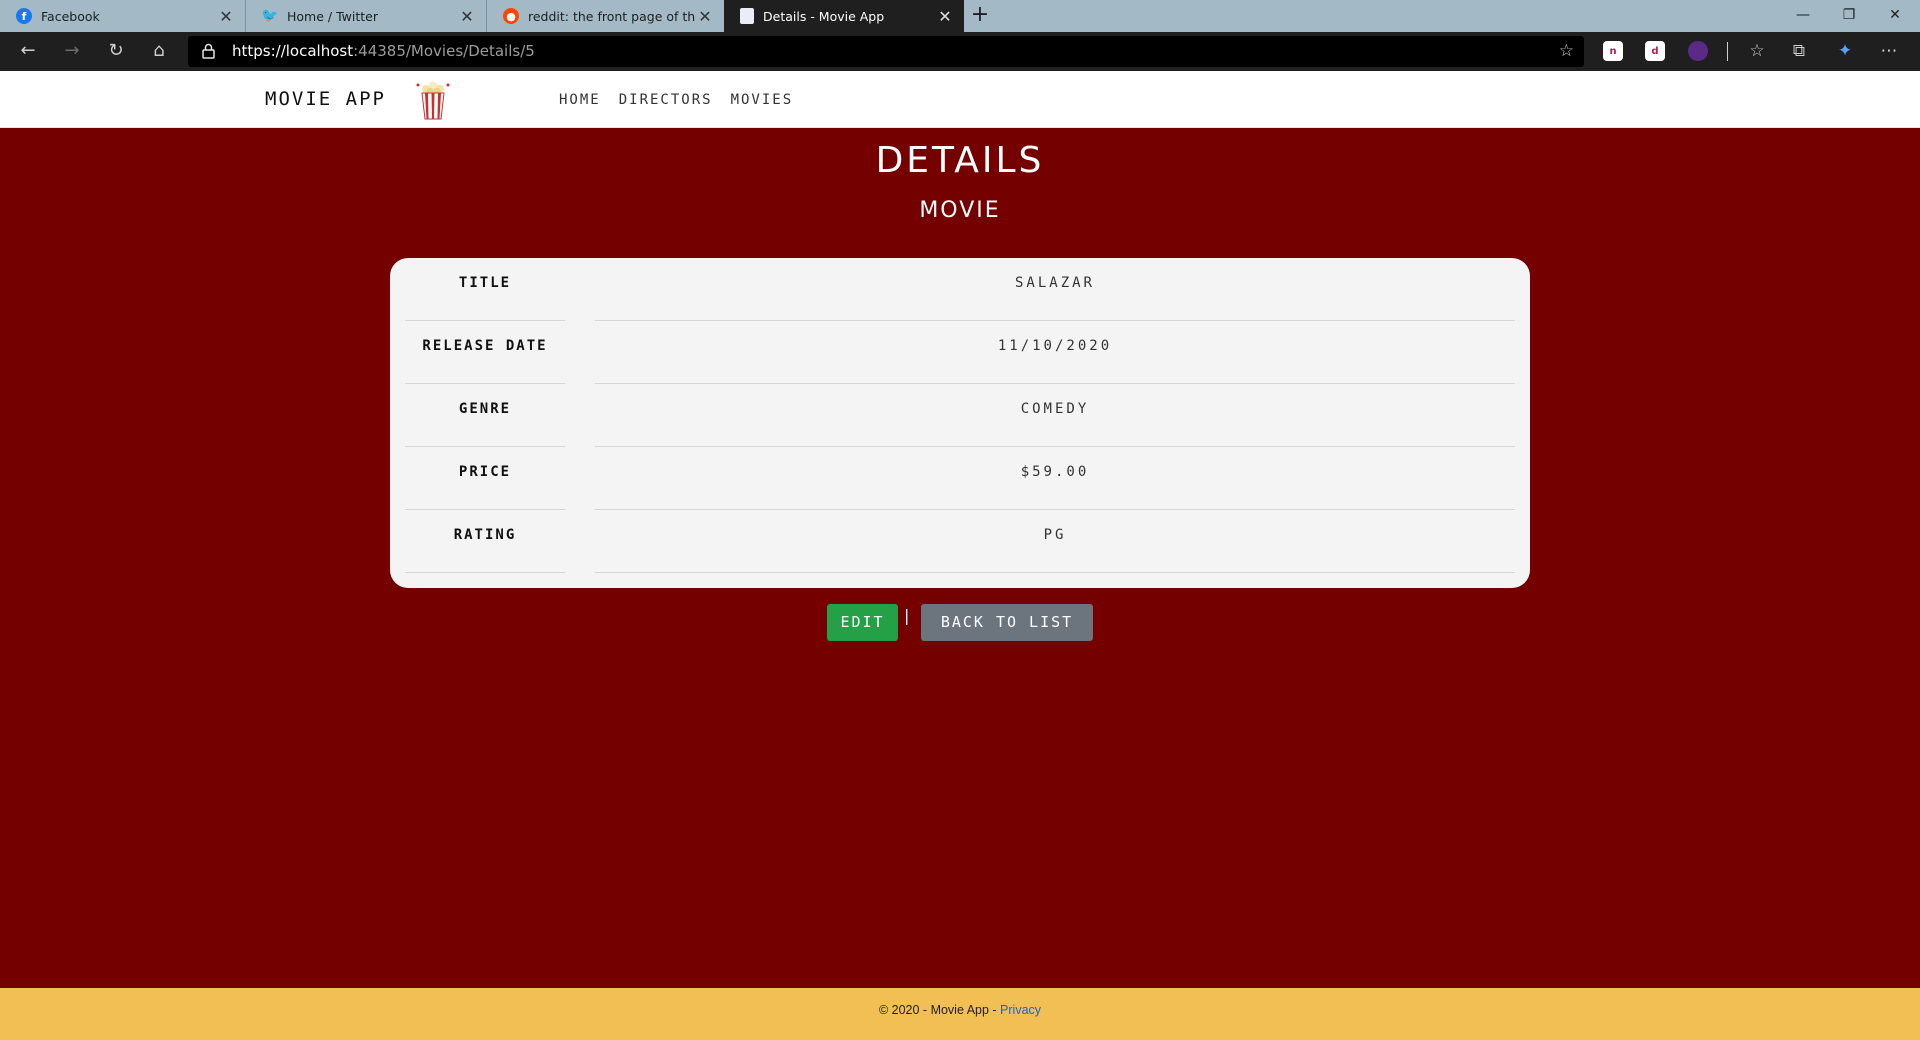 Image resolution: width=1920 pixels, height=1040 pixels. I want to click on toolbar-divider, so click(1727, 51).